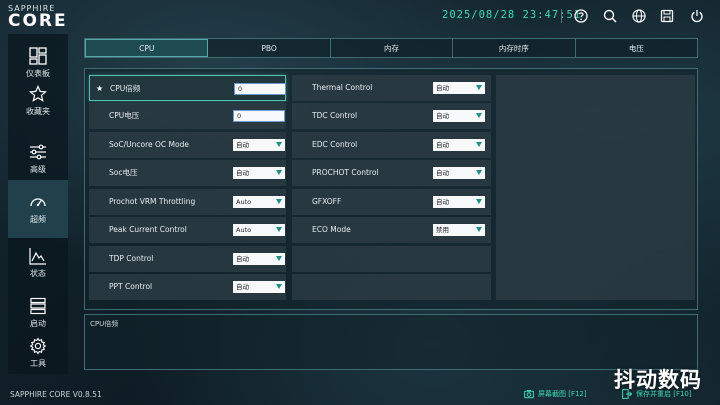 Image resolution: width=720 pixels, height=405 pixels. Describe the element at coordinates (581, 16) in the screenshot. I see `help-icon` at that location.